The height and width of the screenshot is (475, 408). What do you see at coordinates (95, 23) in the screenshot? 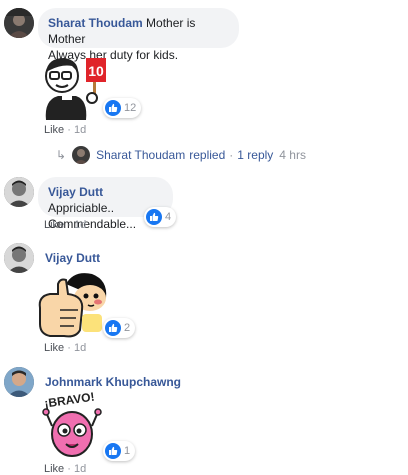
I see `comment-author: Sharat Thoudam` at bounding box center [95, 23].